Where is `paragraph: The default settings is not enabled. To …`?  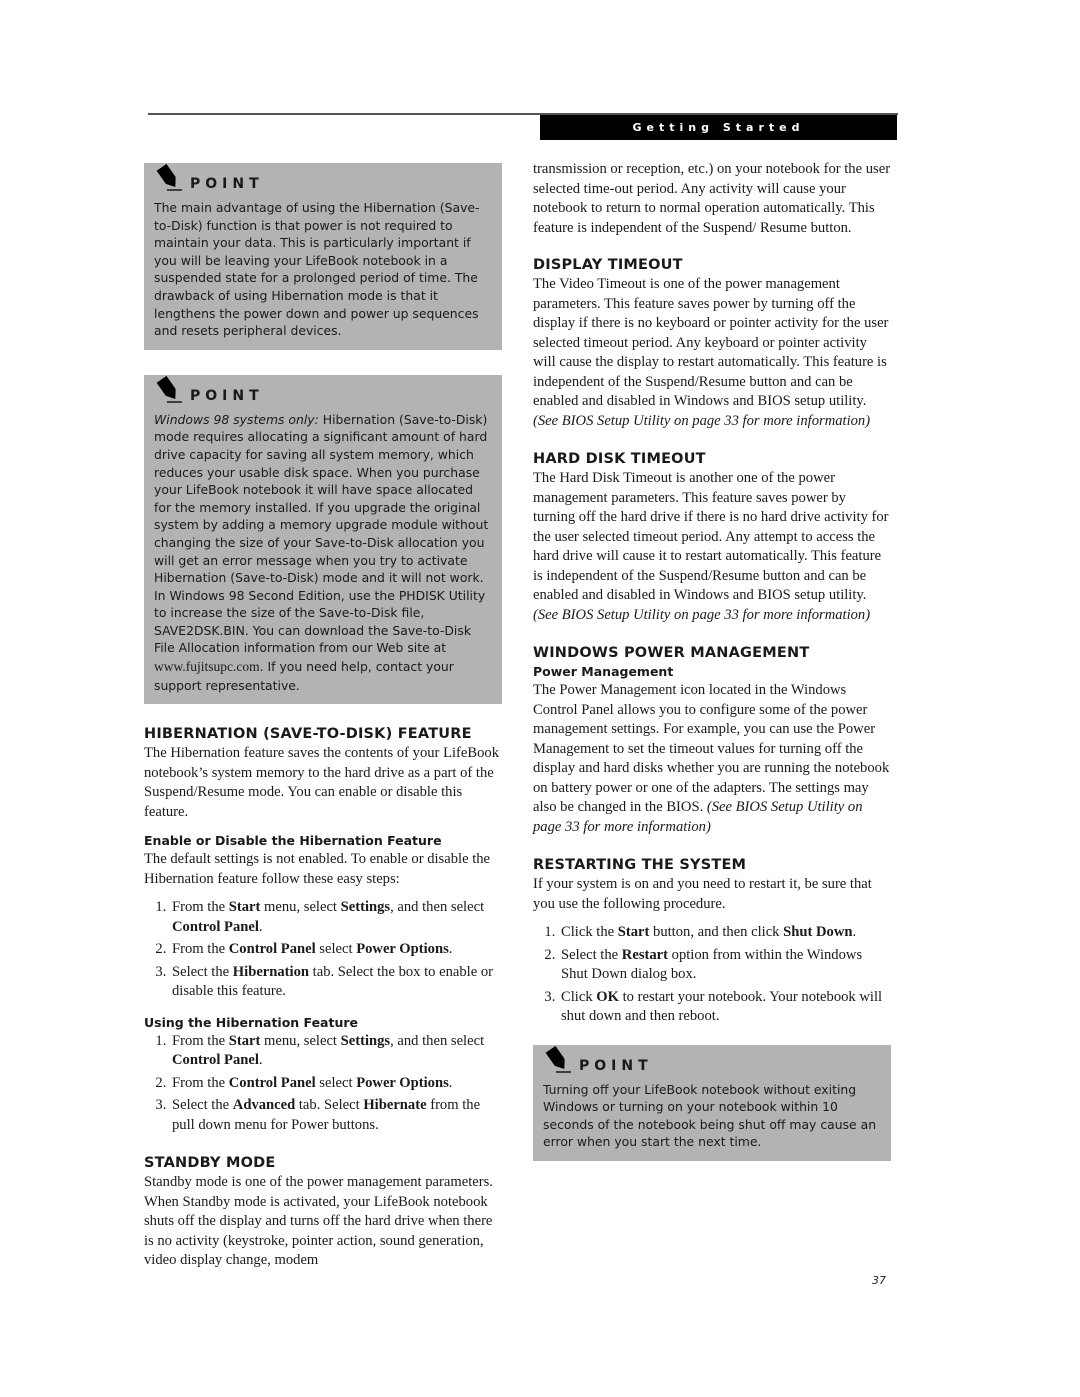
paragraph: The default settings is not enabled. To … is located at coordinates (317, 869).